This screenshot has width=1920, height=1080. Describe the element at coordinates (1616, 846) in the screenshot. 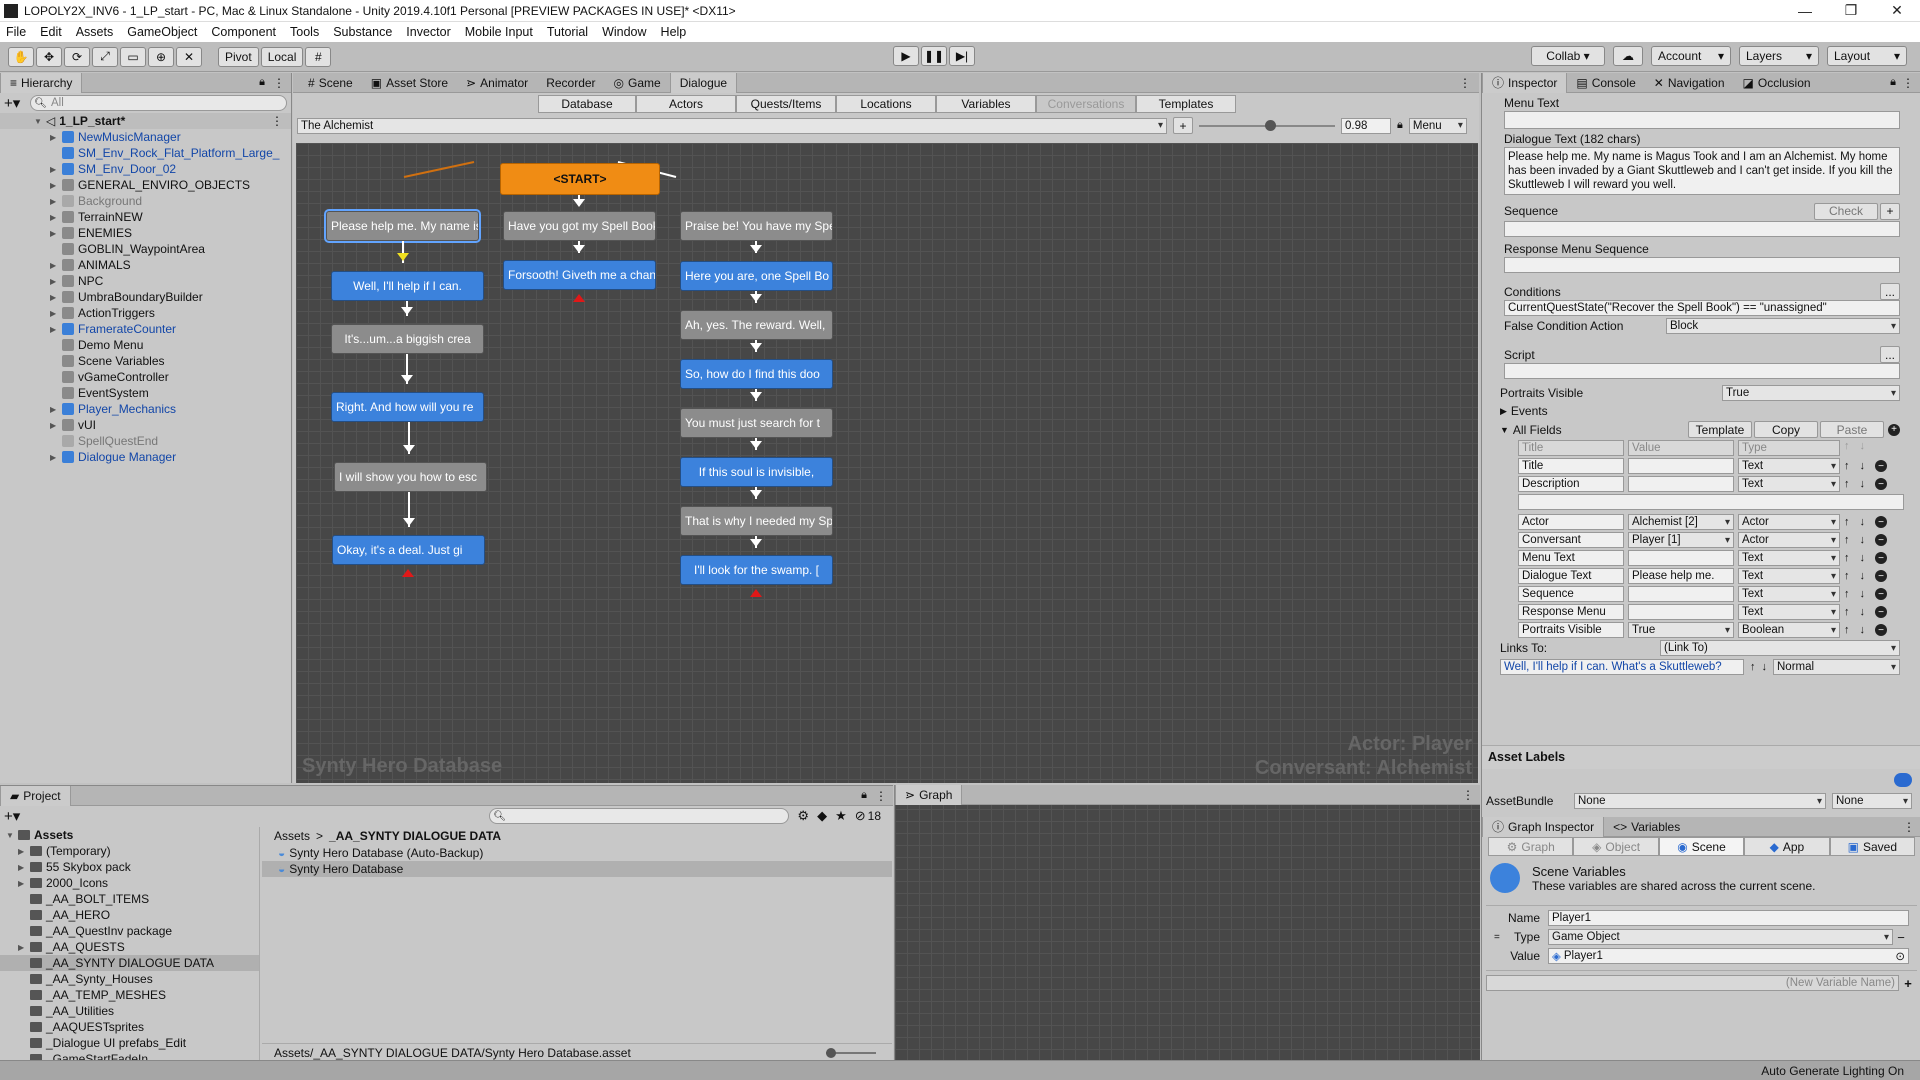

I see `scope-object: ◈ Object` at that location.